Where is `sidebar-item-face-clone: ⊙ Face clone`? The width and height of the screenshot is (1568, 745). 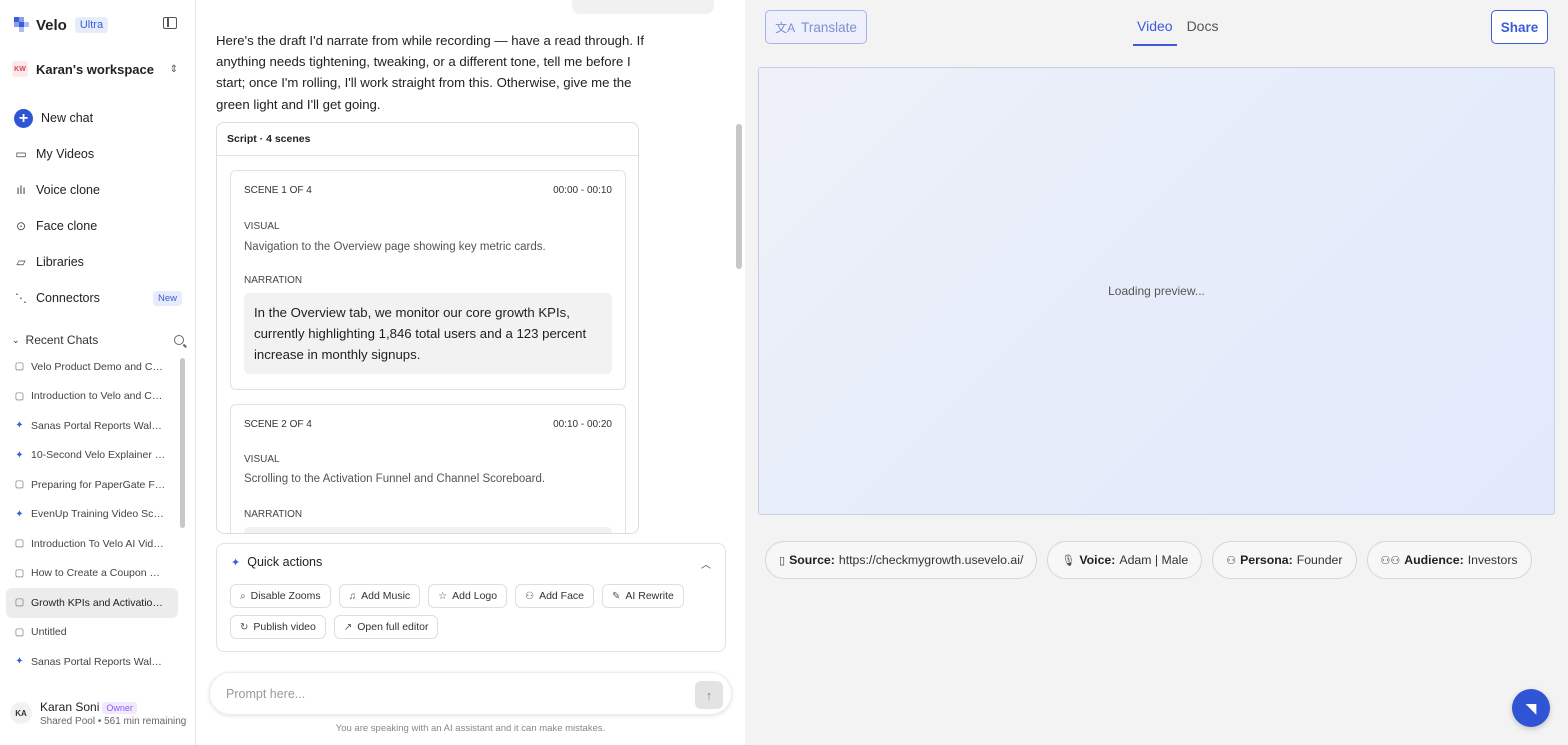
sidebar-item-face-clone: ⊙ Face clone is located at coordinates (98, 226).